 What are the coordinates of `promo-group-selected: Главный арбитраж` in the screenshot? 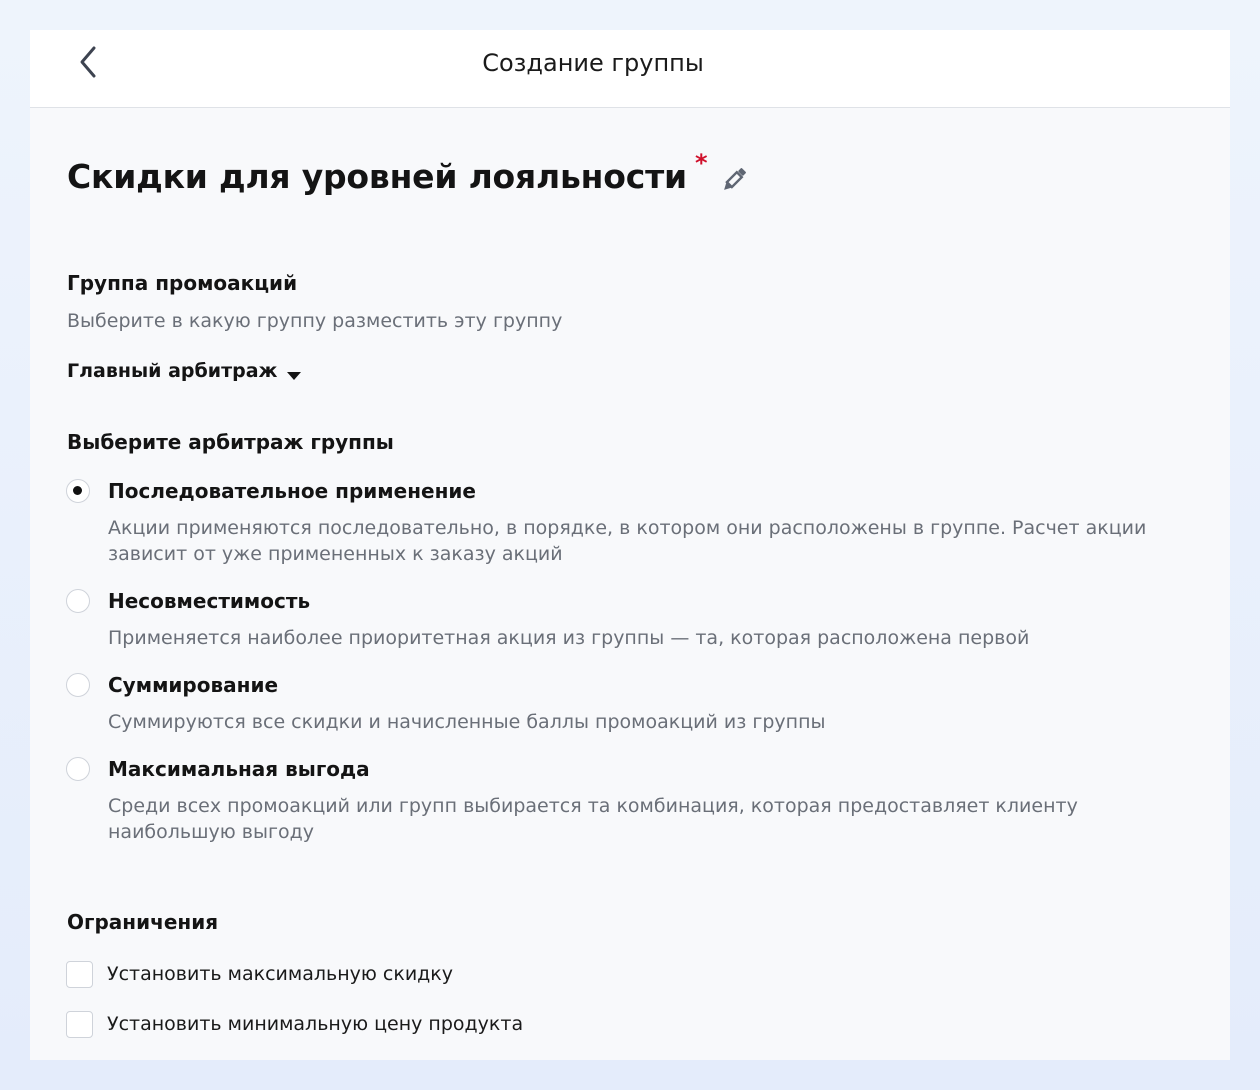 It's located at (172, 371).